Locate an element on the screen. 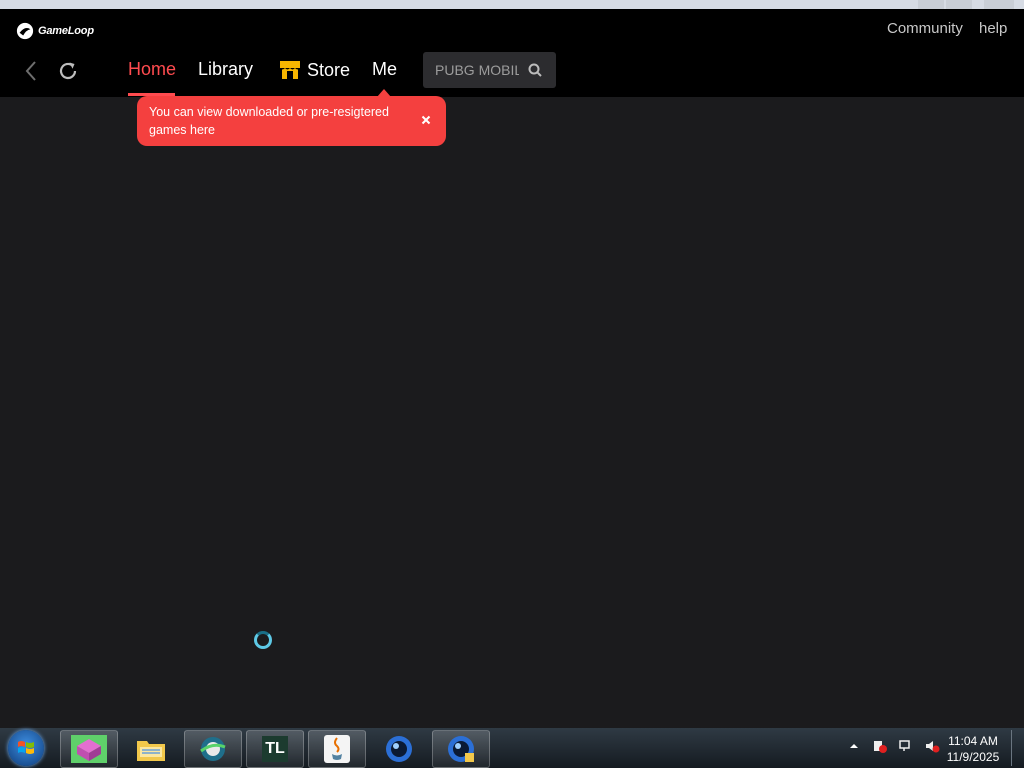 The height and width of the screenshot is (768, 1024). close-icon is located at coordinates (426, 120).